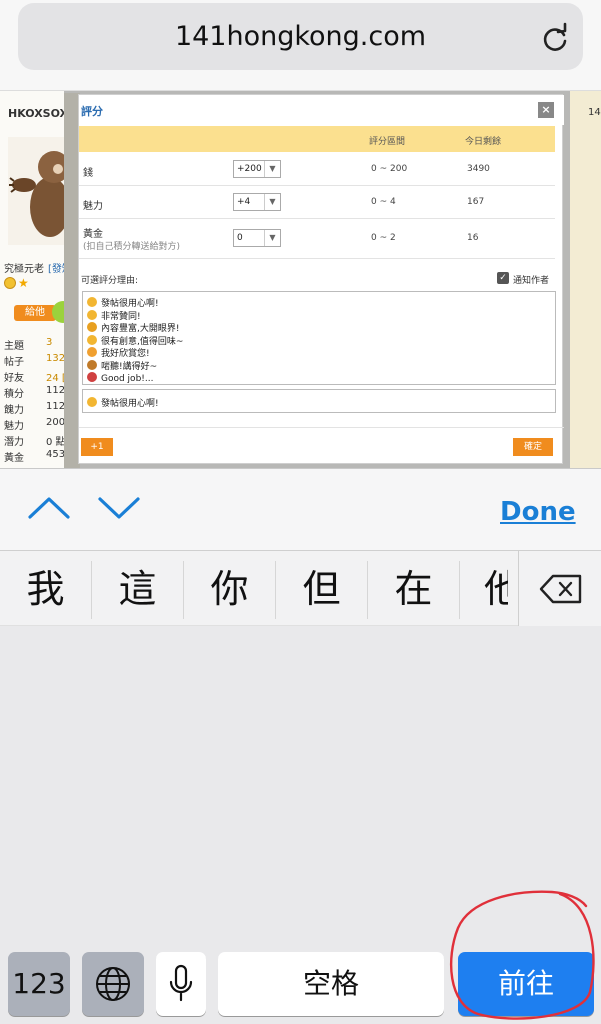 This screenshot has width=601, height=1024. I want to click on rating-row: 錢 +200 ▼ 0 ~ 200 3490, so click(317, 169).